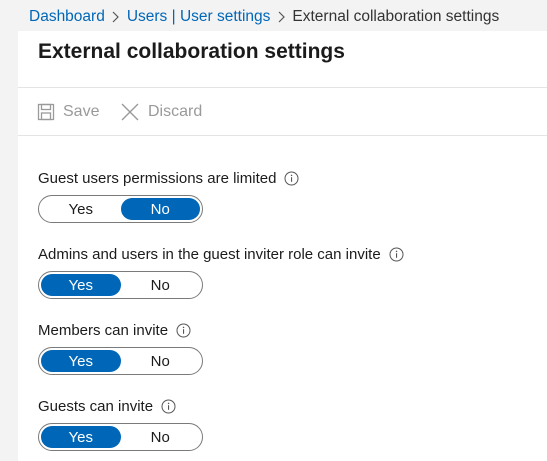 The image size is (547, 461). What do you see at coordinates (175, 111) in the screenshot?
I see `discard-label: Discard` at bounding box center [175, 111].